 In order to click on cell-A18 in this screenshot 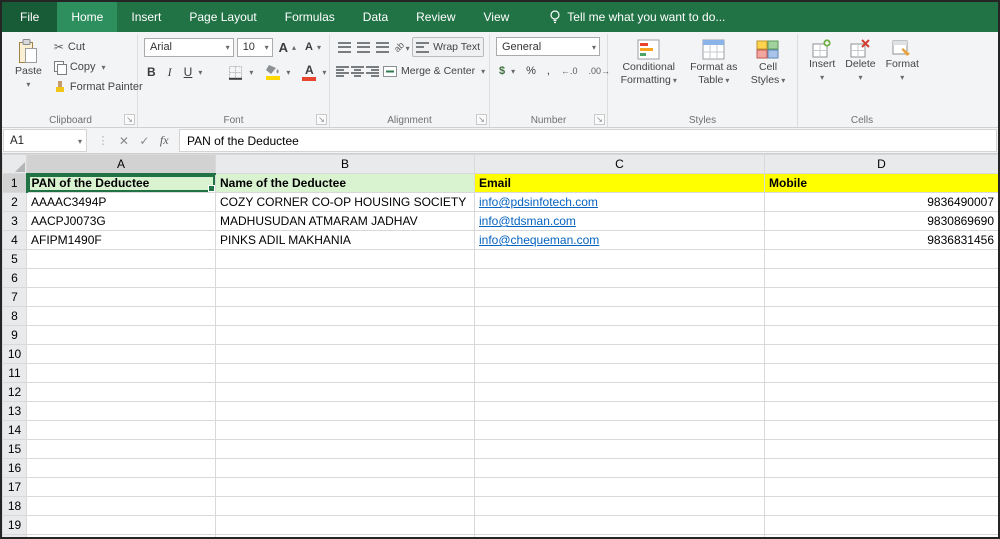, I will do `click(121, 506)`.